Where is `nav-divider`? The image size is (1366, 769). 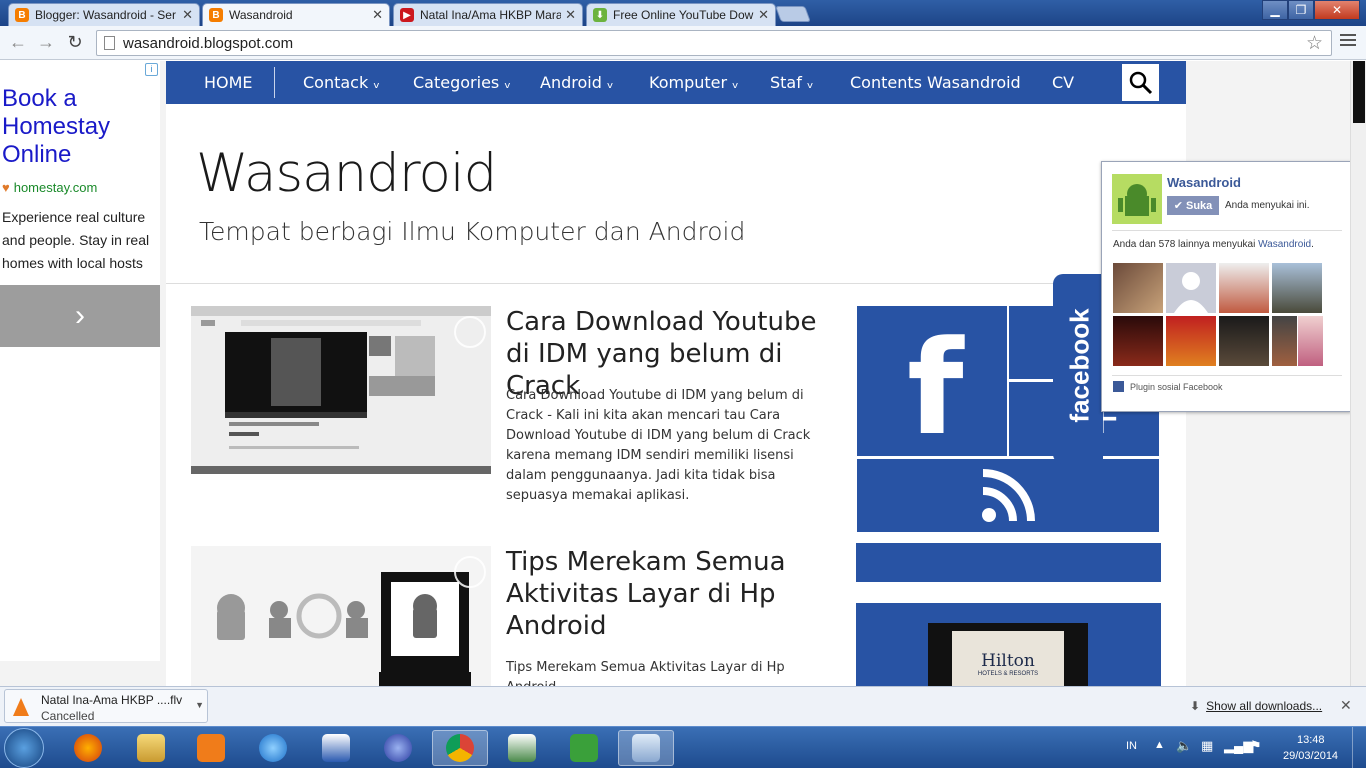
nav-divider is located at coordinates (274, 82).